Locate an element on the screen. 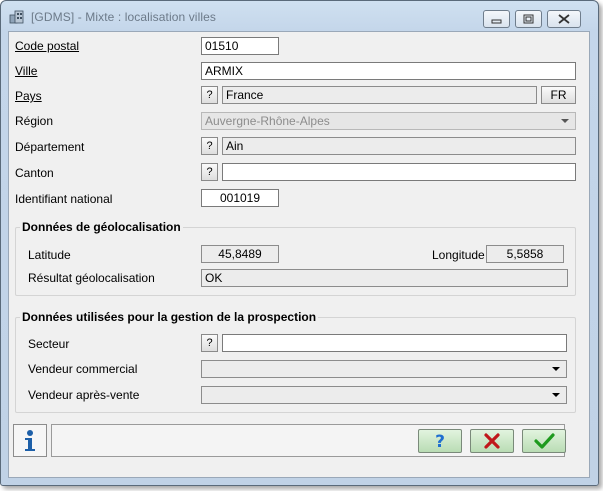 This screenshot has height=491, width=603. region-value: Auvergne-Rhône-Alpes is located at coordinates (267, 121).